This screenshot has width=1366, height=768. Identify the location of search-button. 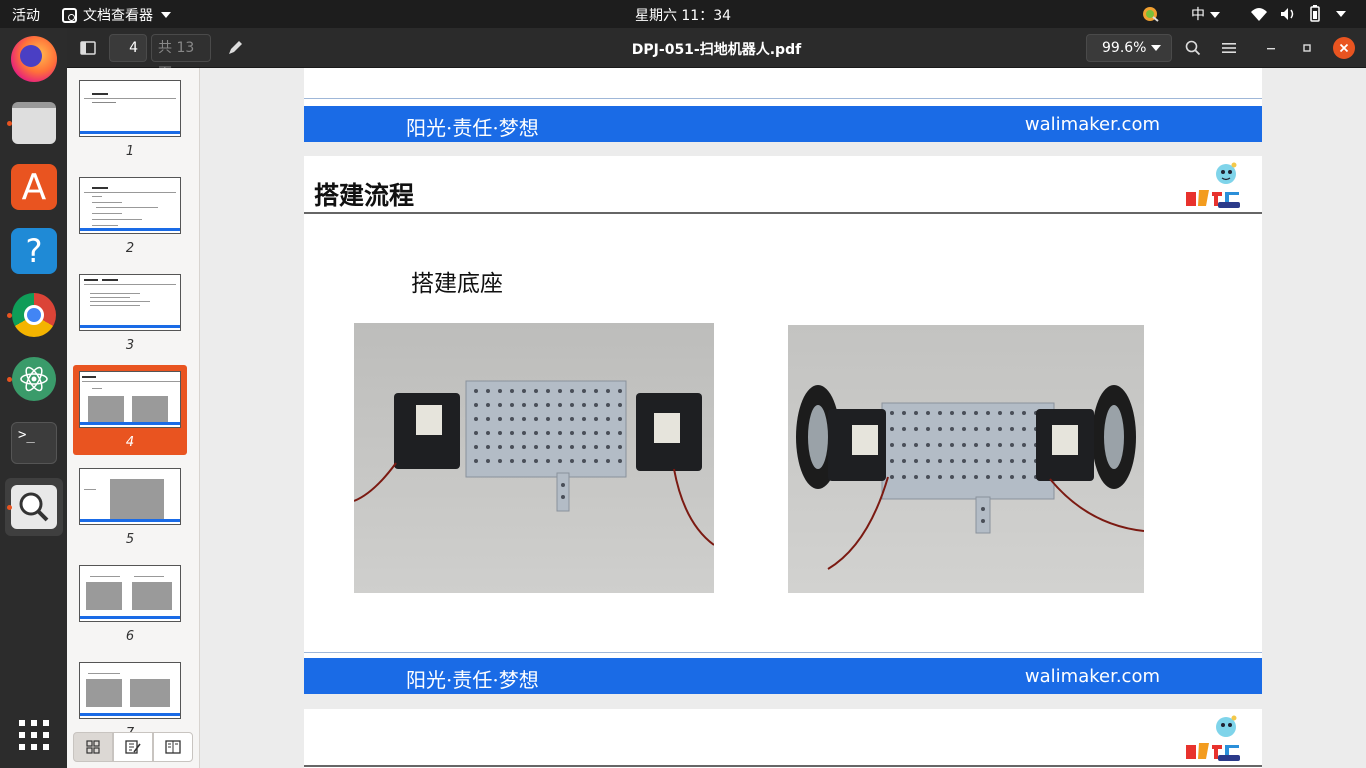
(1193, 48).